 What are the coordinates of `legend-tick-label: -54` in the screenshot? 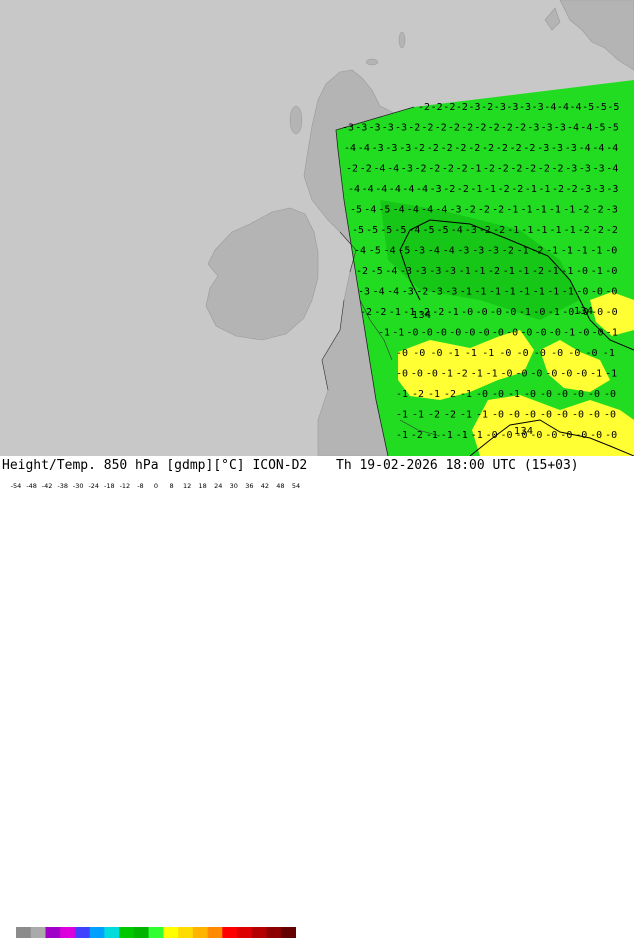 It's located at (16, 486).